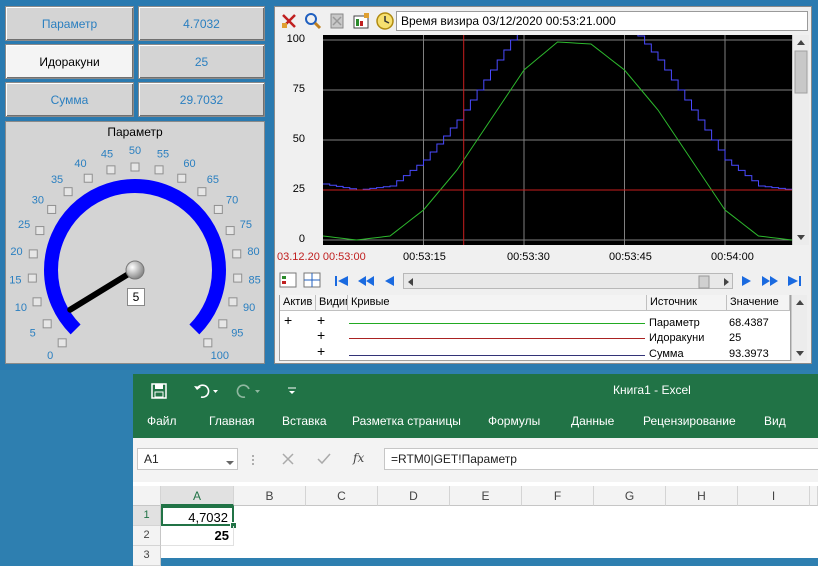  Describe the element at coordinates (253, 459) in the screenshot. I see `splitter-dots-icon` at that location.